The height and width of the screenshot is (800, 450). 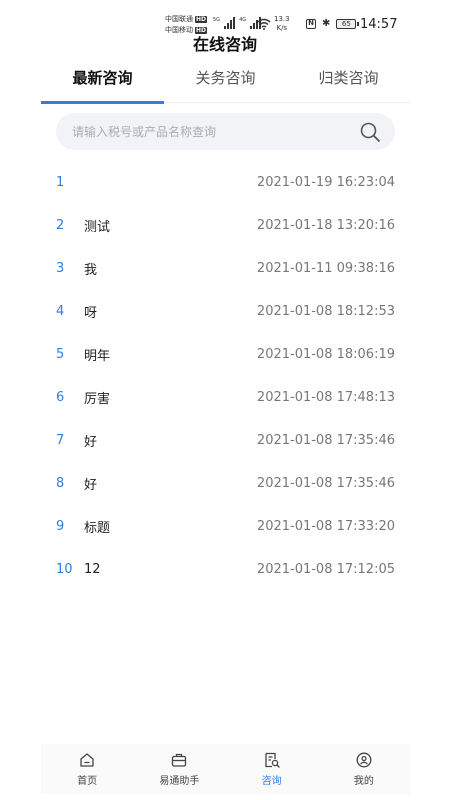 What do you see at coordinates (60, 225) in the screenshot?
I see `item-index: 2` at bounding box center [60, 225].